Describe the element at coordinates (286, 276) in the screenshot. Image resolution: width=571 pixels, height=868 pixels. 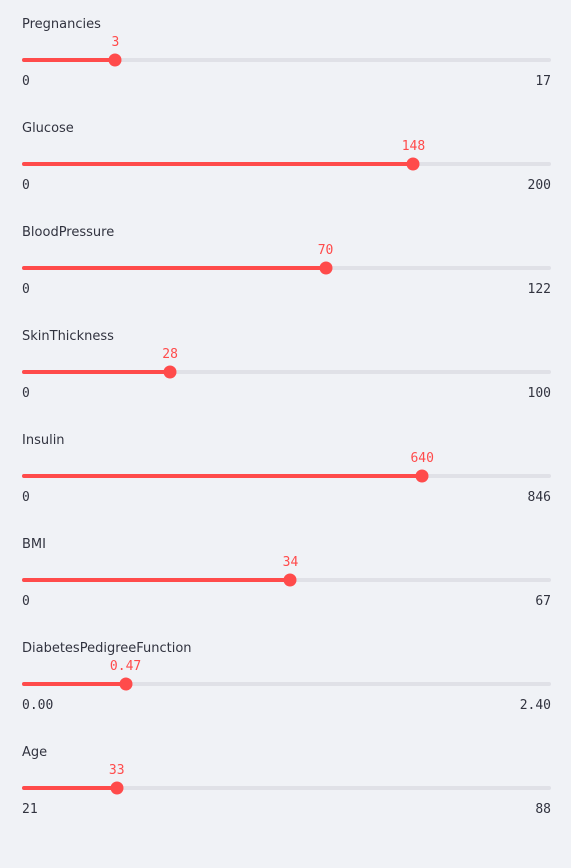
I see `slider-bloodpressure: BloodPressure 70 0 122` at that location.